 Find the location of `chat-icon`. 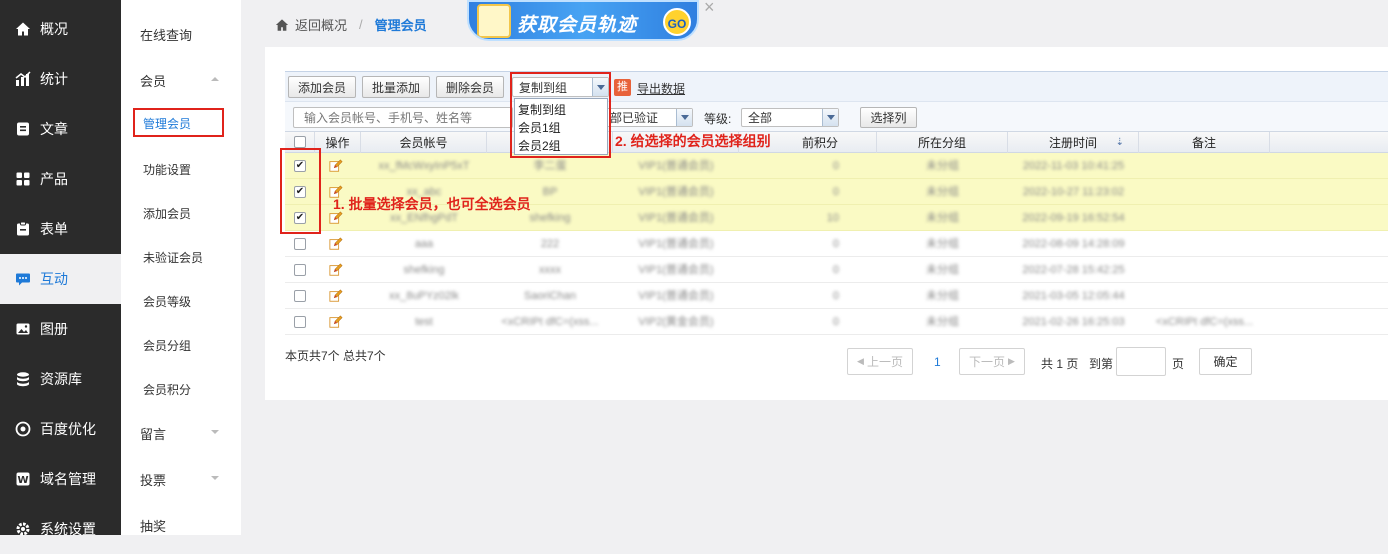

chat-icon is located at coordinates (23, 279).